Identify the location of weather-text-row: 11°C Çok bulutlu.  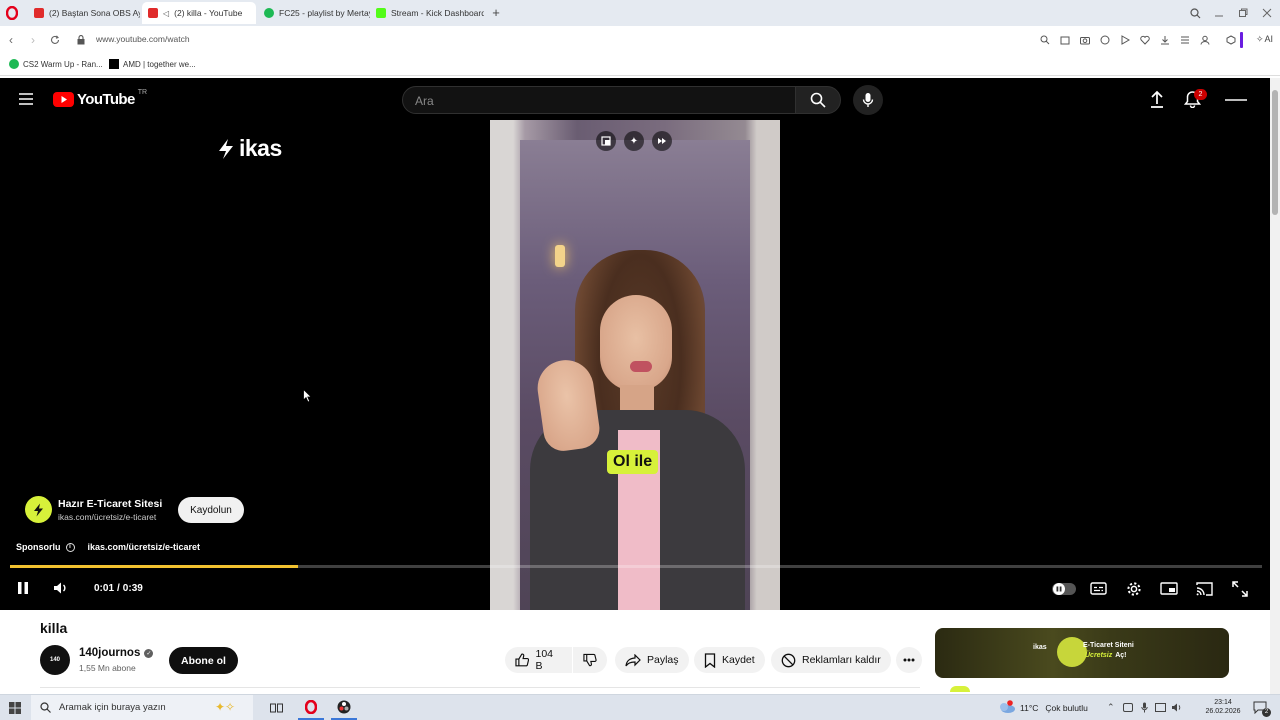
(1054, 708).